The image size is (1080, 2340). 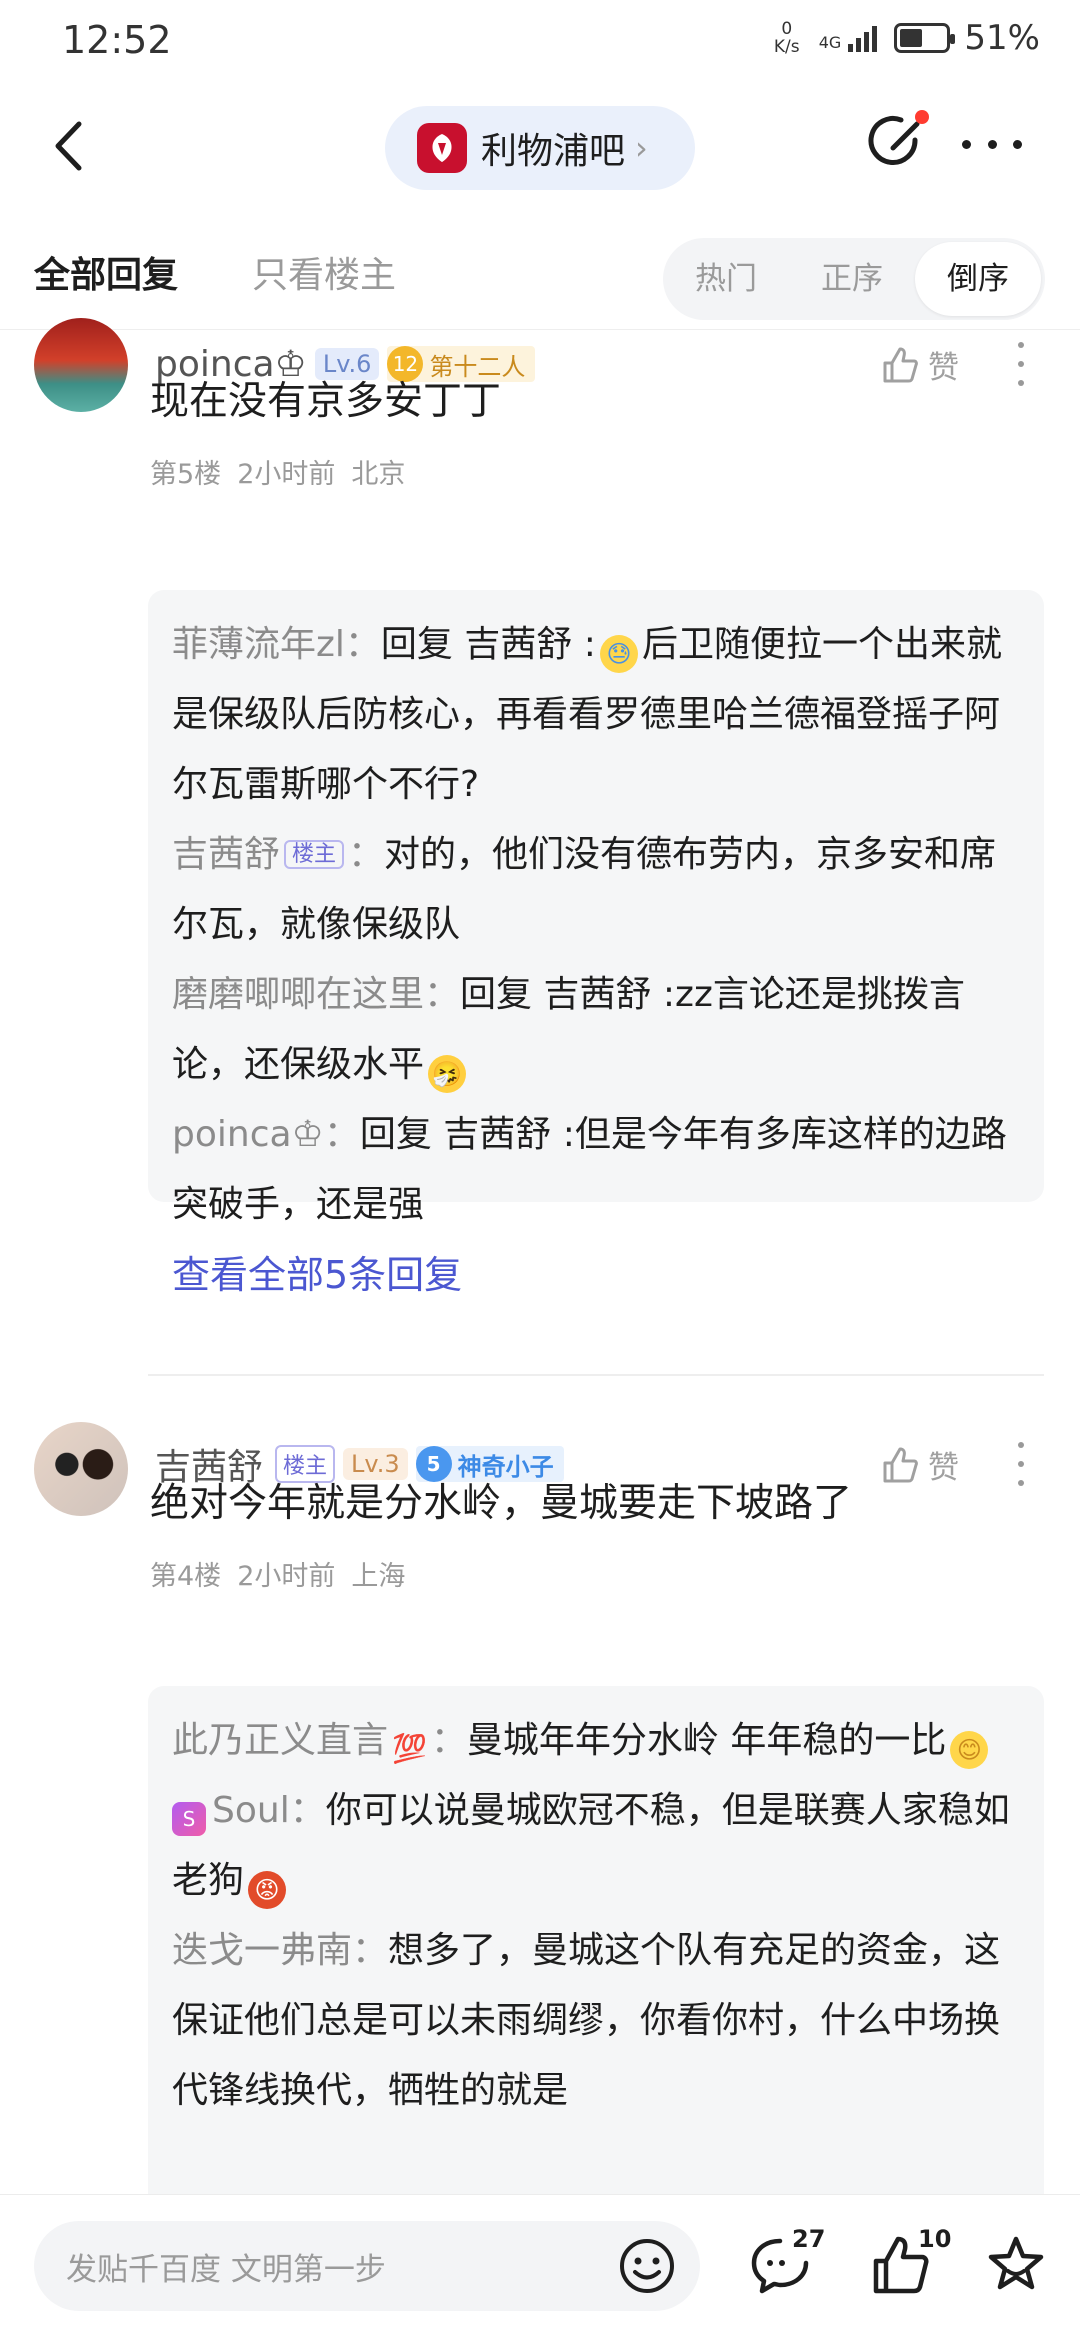 I want to click on reply-author: Soul, so click(x=251, y=1810).